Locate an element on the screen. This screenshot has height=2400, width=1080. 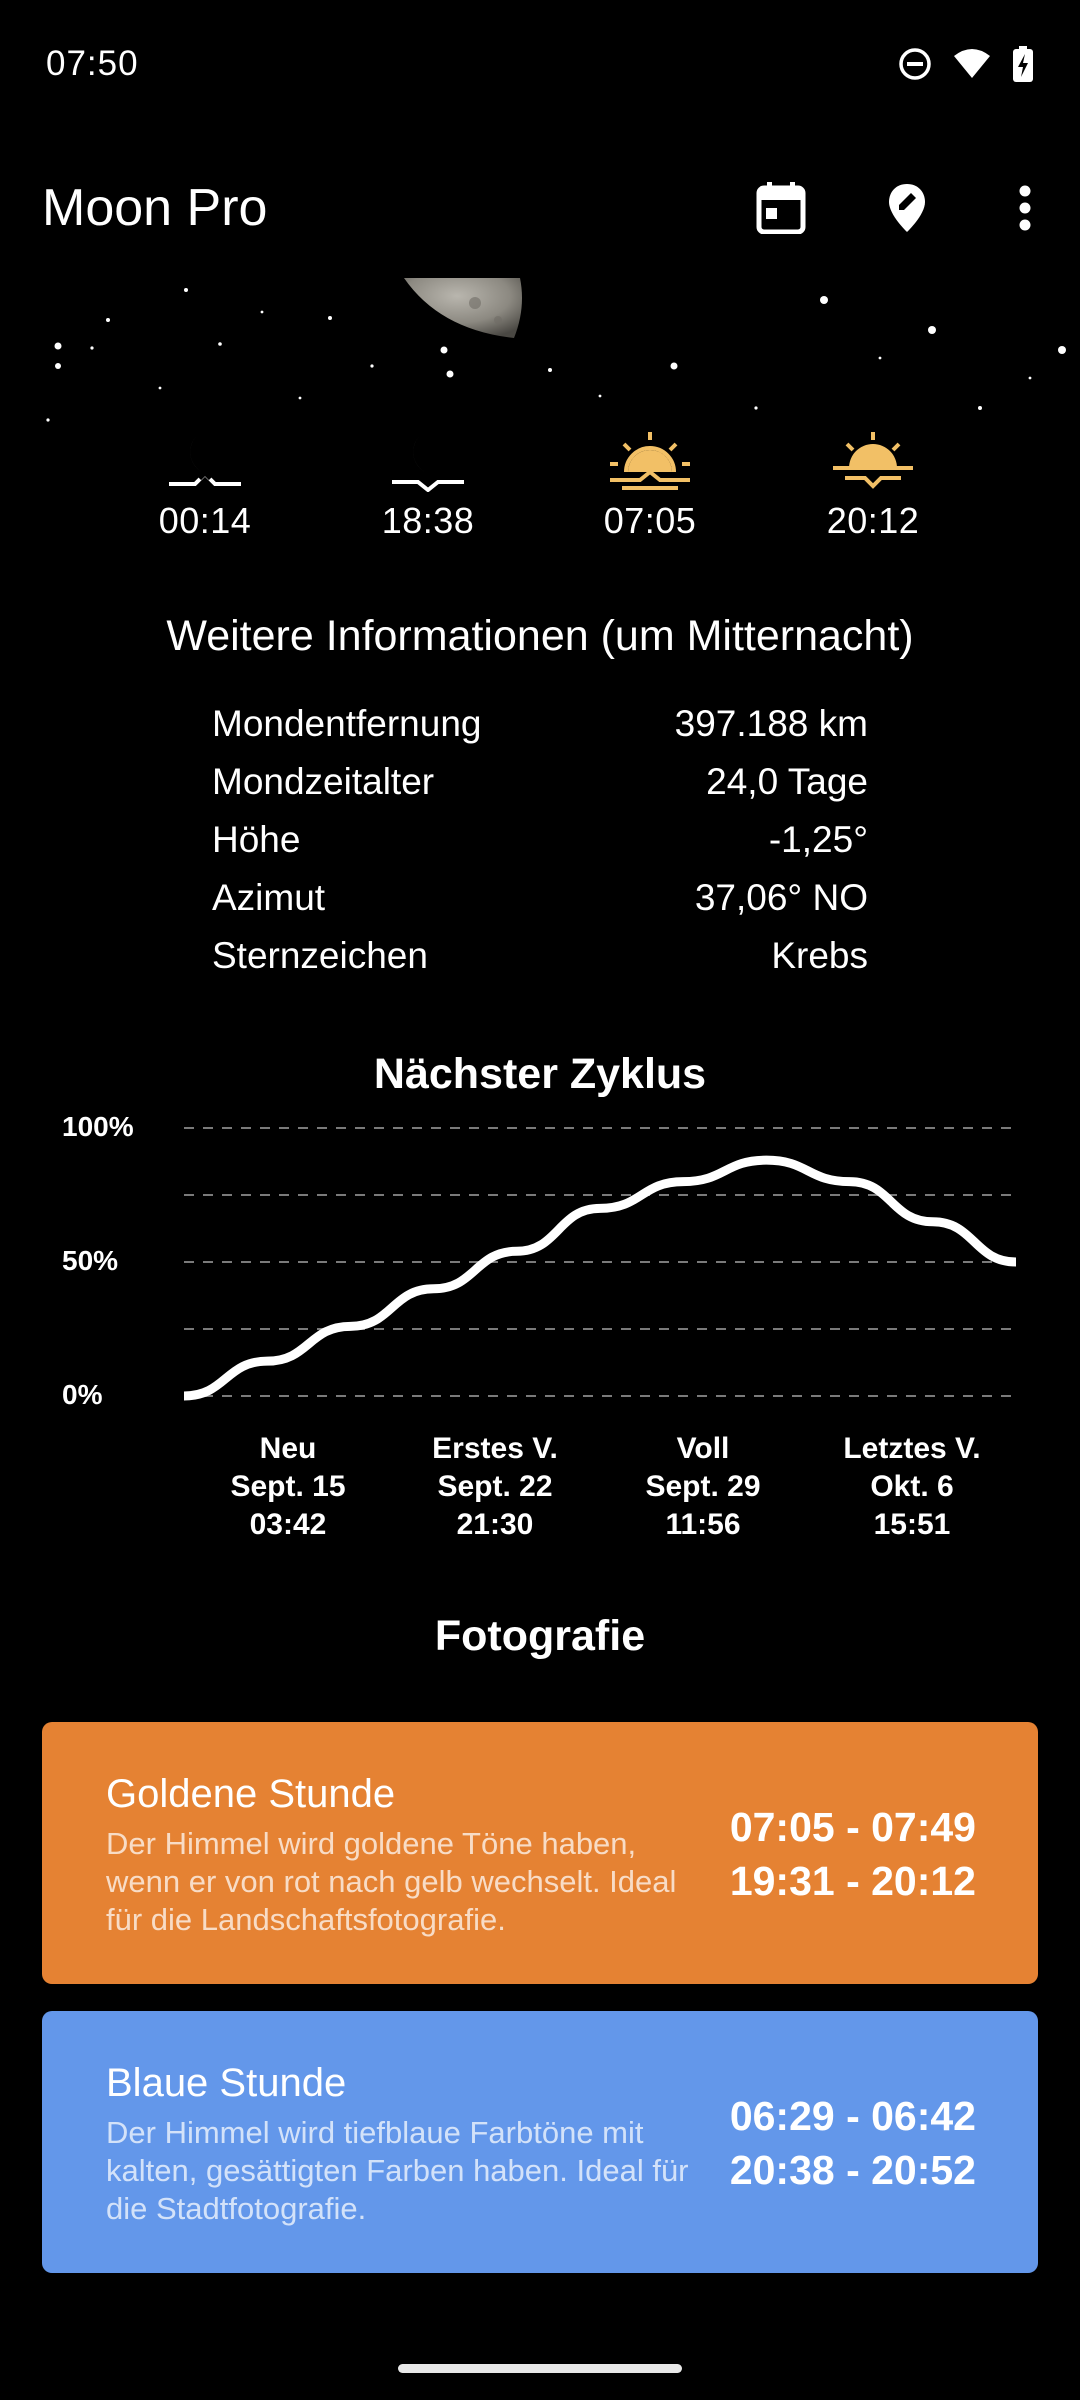
chart-x-label: 21:30 is located at coordinates (495, 1524).